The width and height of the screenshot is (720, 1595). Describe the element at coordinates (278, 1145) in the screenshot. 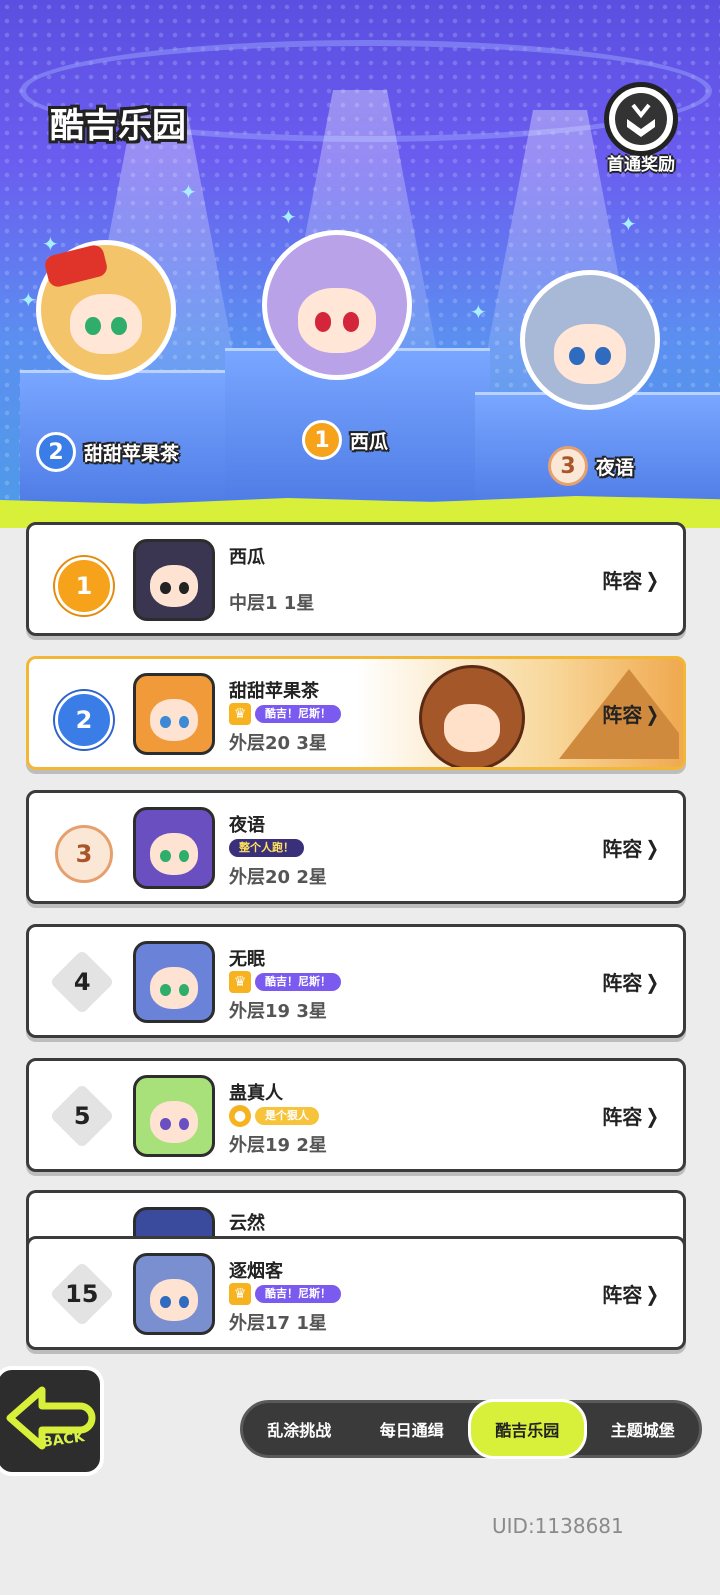

I see `player-progress: 外层19 2星` at that location.